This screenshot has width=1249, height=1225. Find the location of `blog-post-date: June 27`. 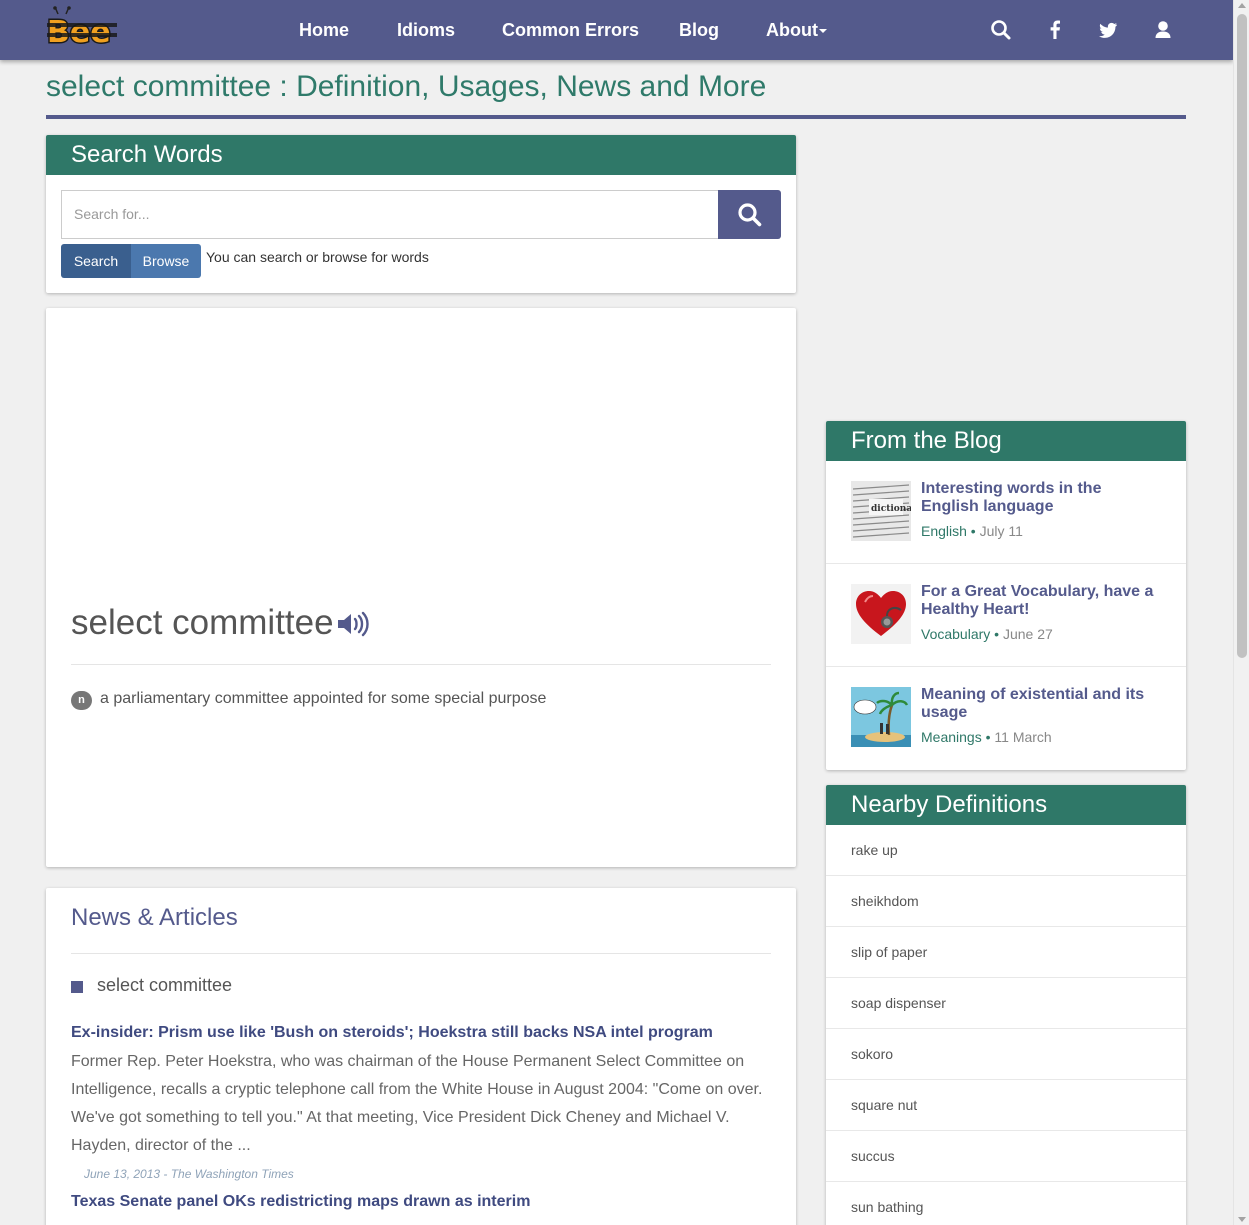

blog-post-date: June 27 is located at coordinates (1027, 634).